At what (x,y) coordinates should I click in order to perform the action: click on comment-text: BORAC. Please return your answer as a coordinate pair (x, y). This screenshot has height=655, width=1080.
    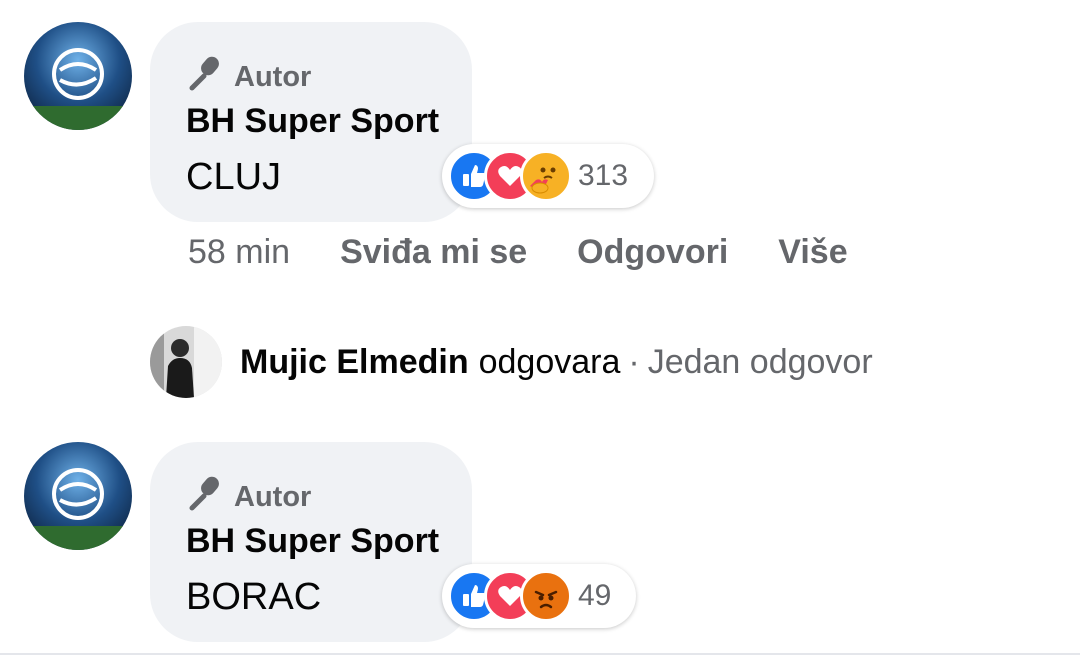
    Looking at the image, I should click on (254, 597).